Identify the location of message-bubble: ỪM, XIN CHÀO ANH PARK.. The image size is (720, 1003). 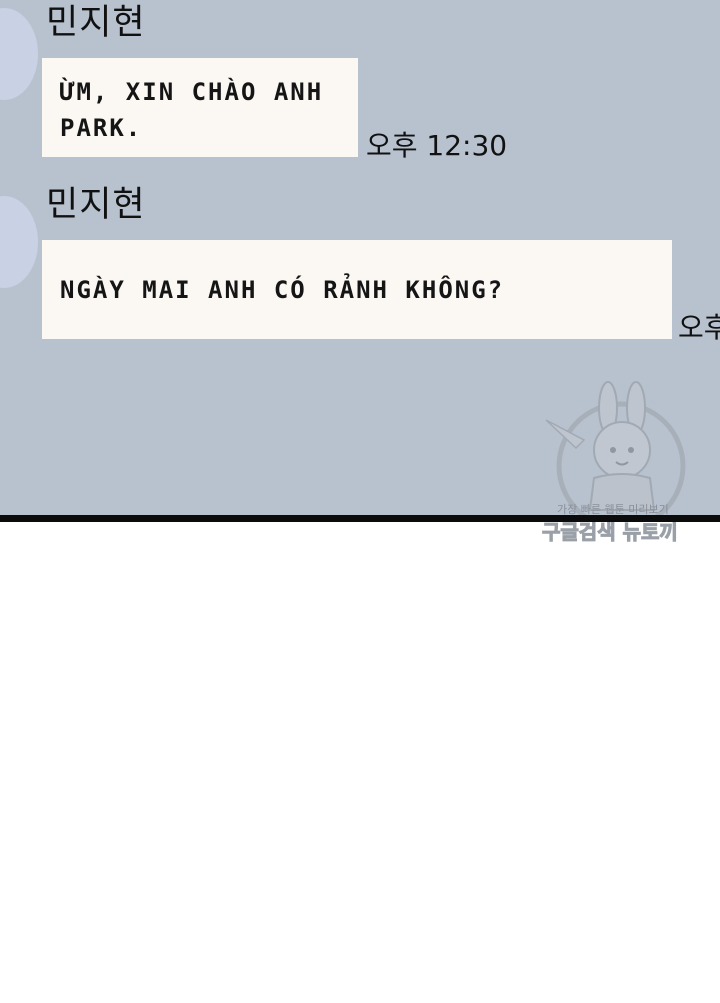
(200, 107).